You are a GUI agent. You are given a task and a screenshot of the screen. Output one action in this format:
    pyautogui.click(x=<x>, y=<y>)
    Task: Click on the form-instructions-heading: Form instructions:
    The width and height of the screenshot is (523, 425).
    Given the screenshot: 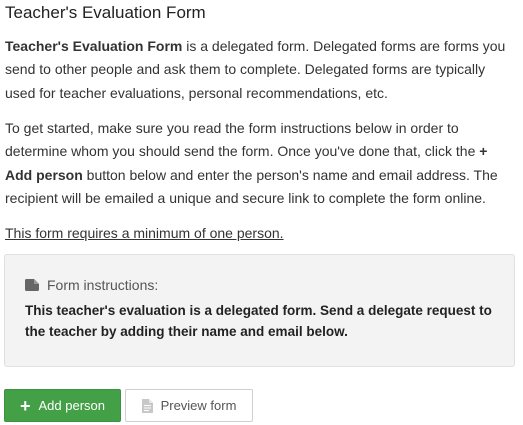 What is the action you would take?
    pyautogui.click(x=91, y=285)
    